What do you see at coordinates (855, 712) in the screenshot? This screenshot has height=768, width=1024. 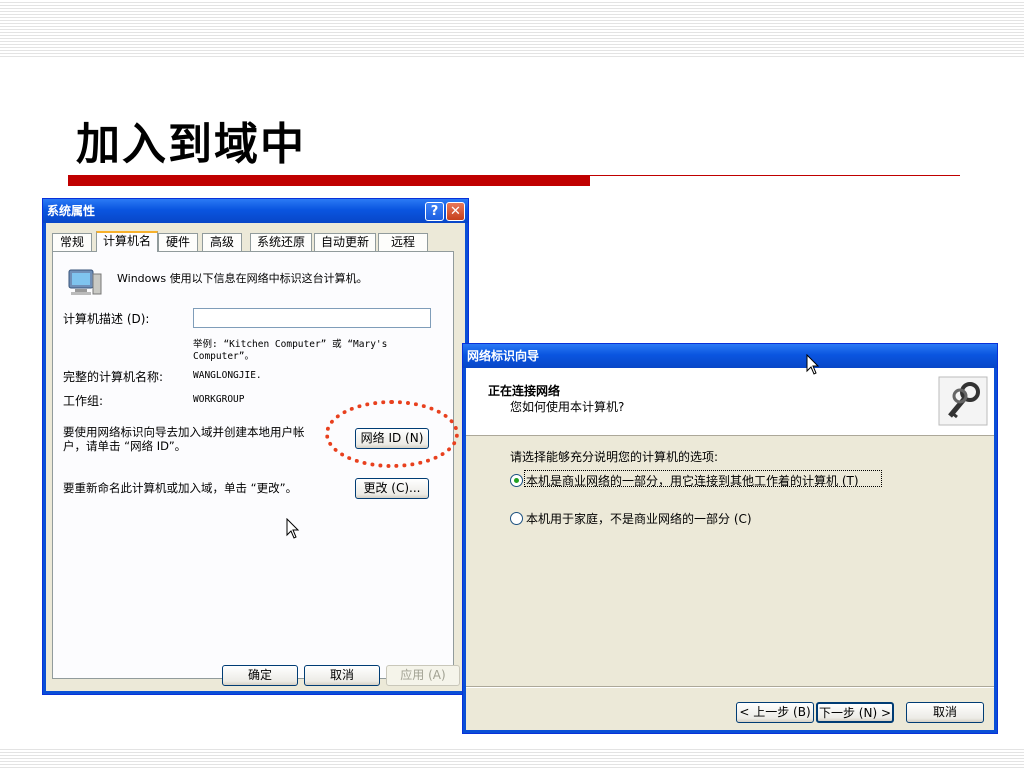 I see `next-button: 下一步 (N) >` at bounding box center [855, 712].